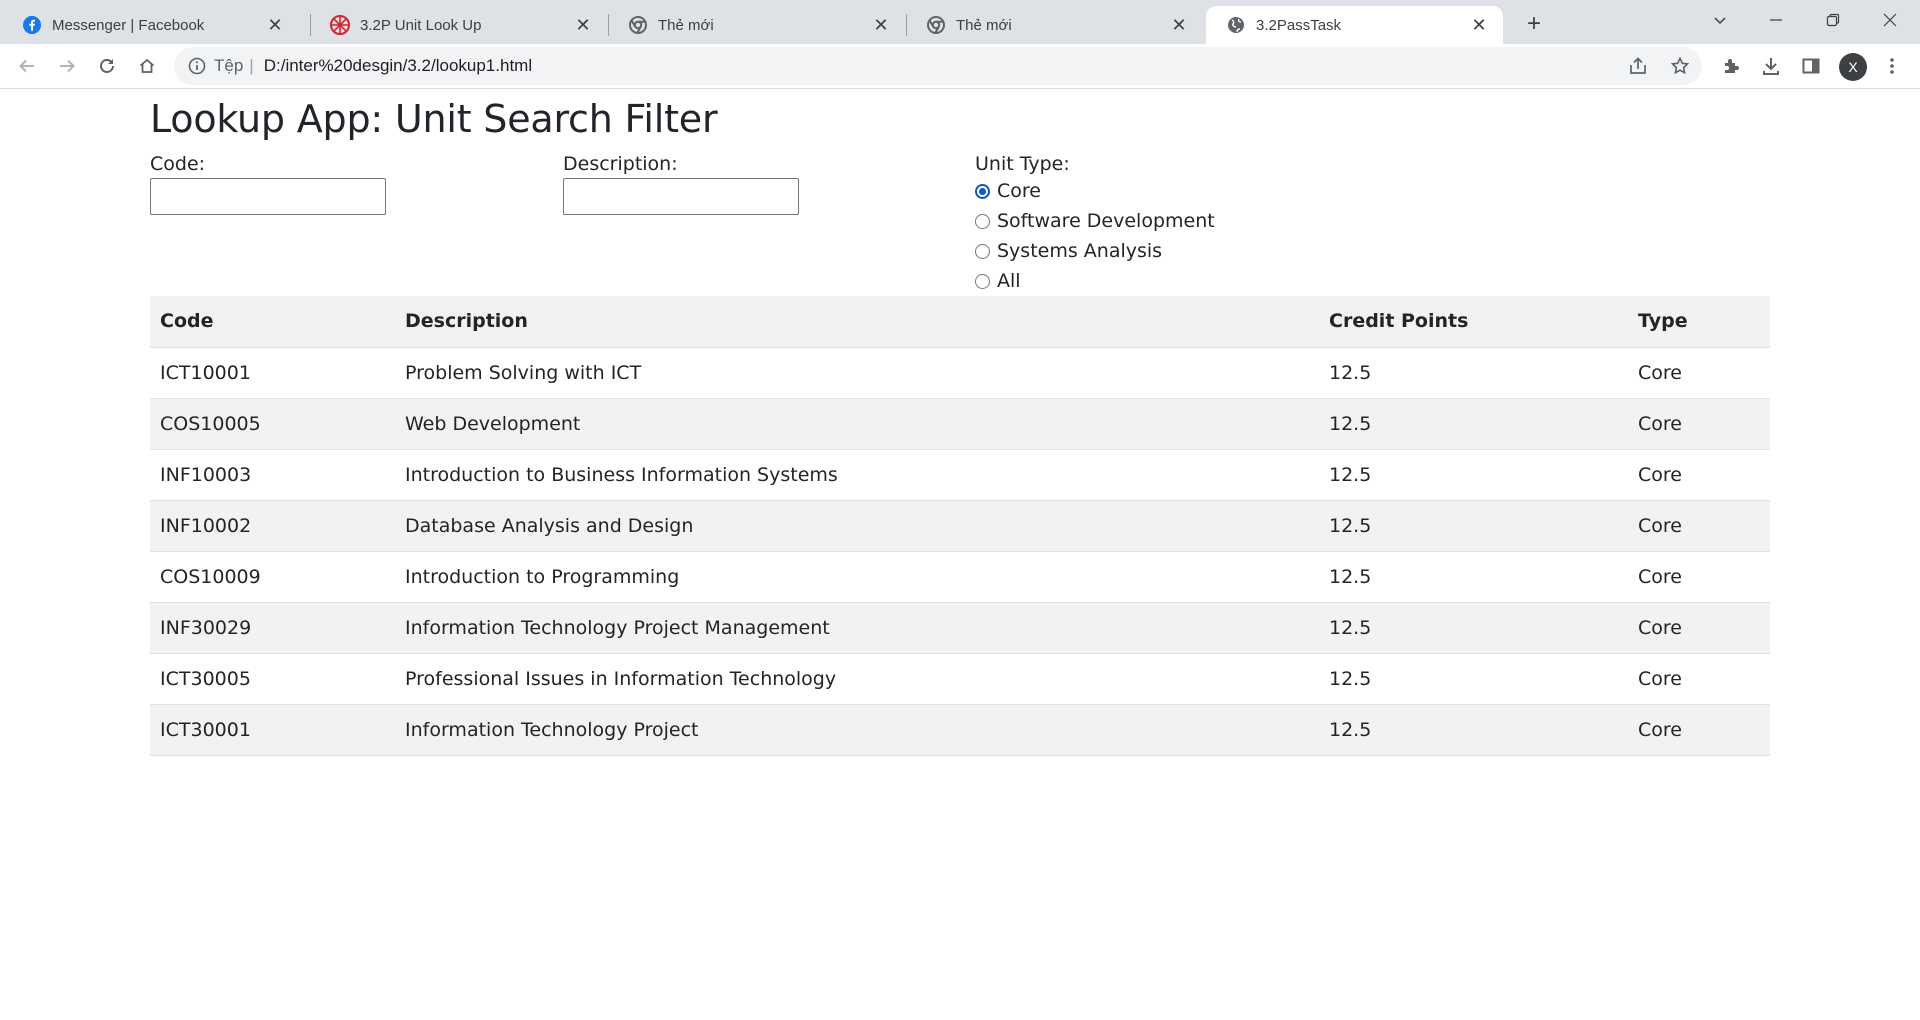  I want to click on home-button, so click(147, 66).